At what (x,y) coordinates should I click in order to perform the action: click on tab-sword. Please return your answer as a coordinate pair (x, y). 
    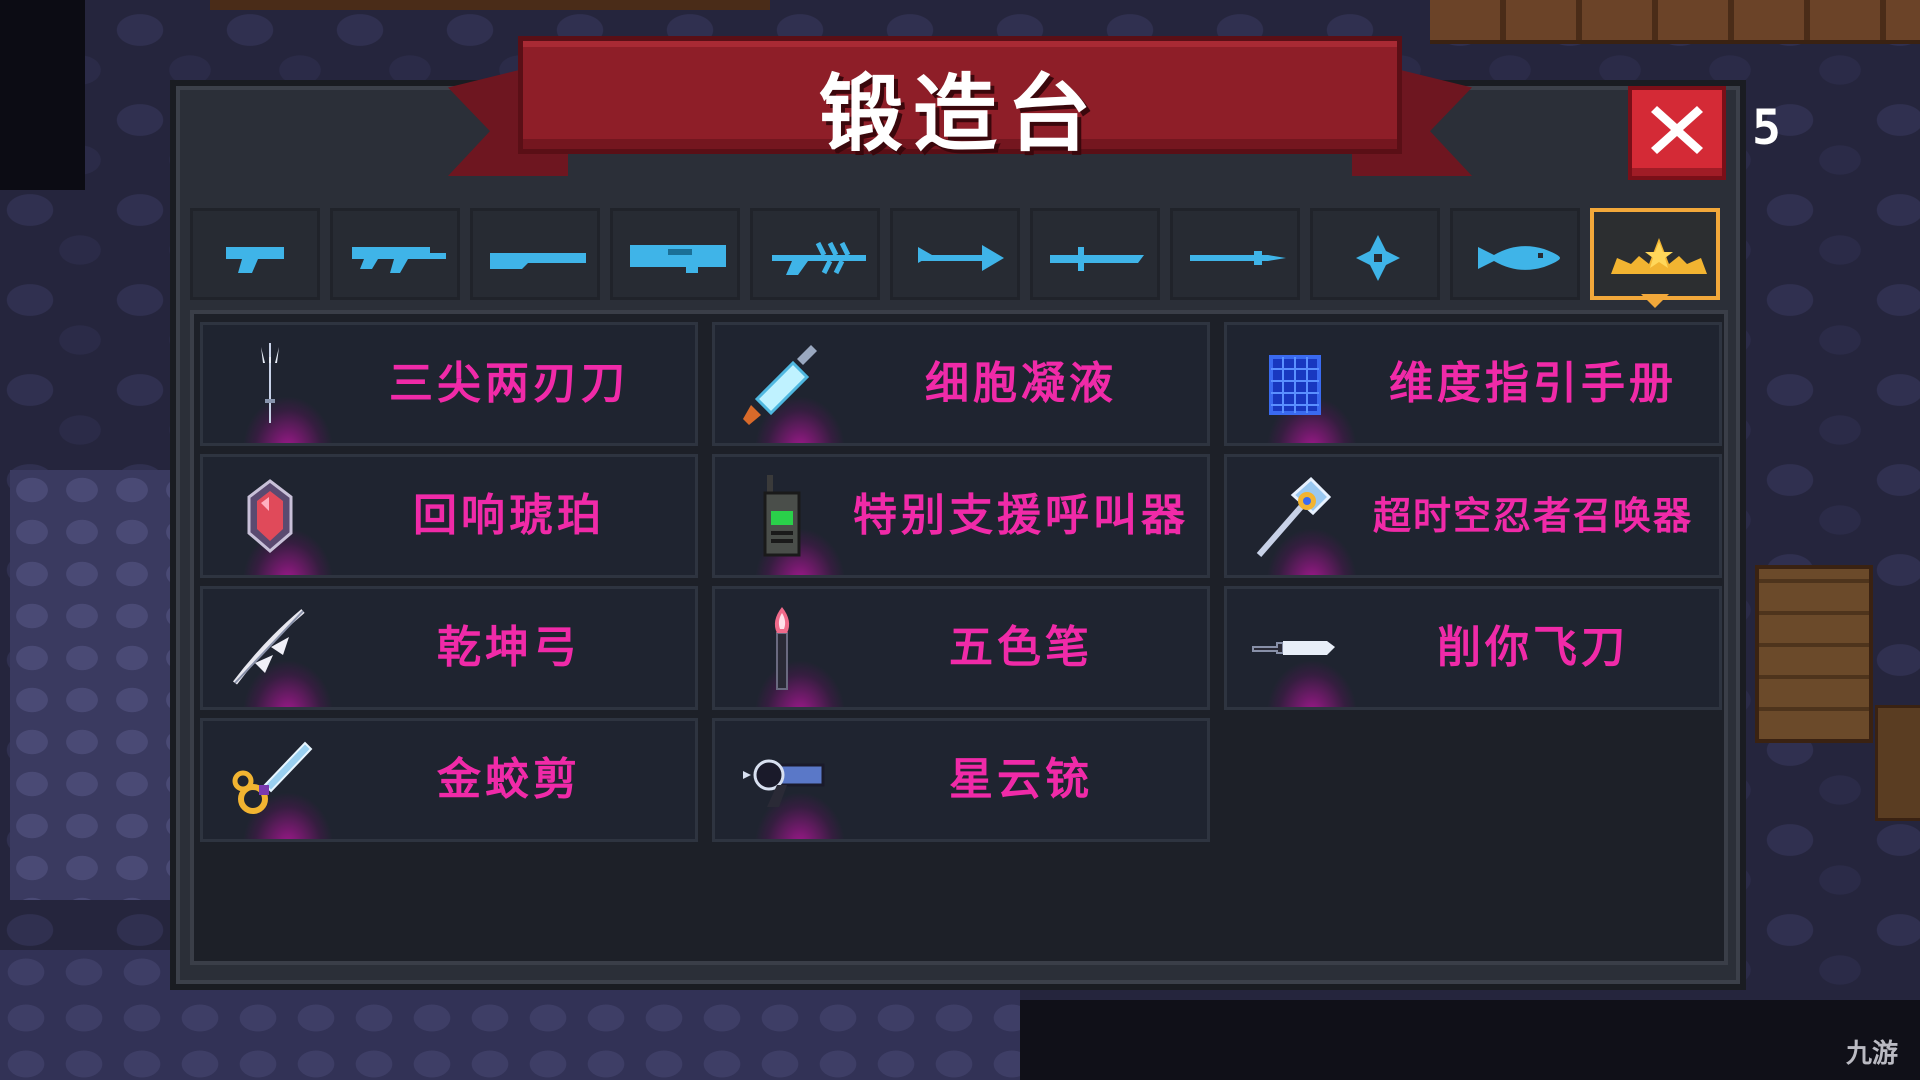
    Looking at the image, I should click on (1095, 254).